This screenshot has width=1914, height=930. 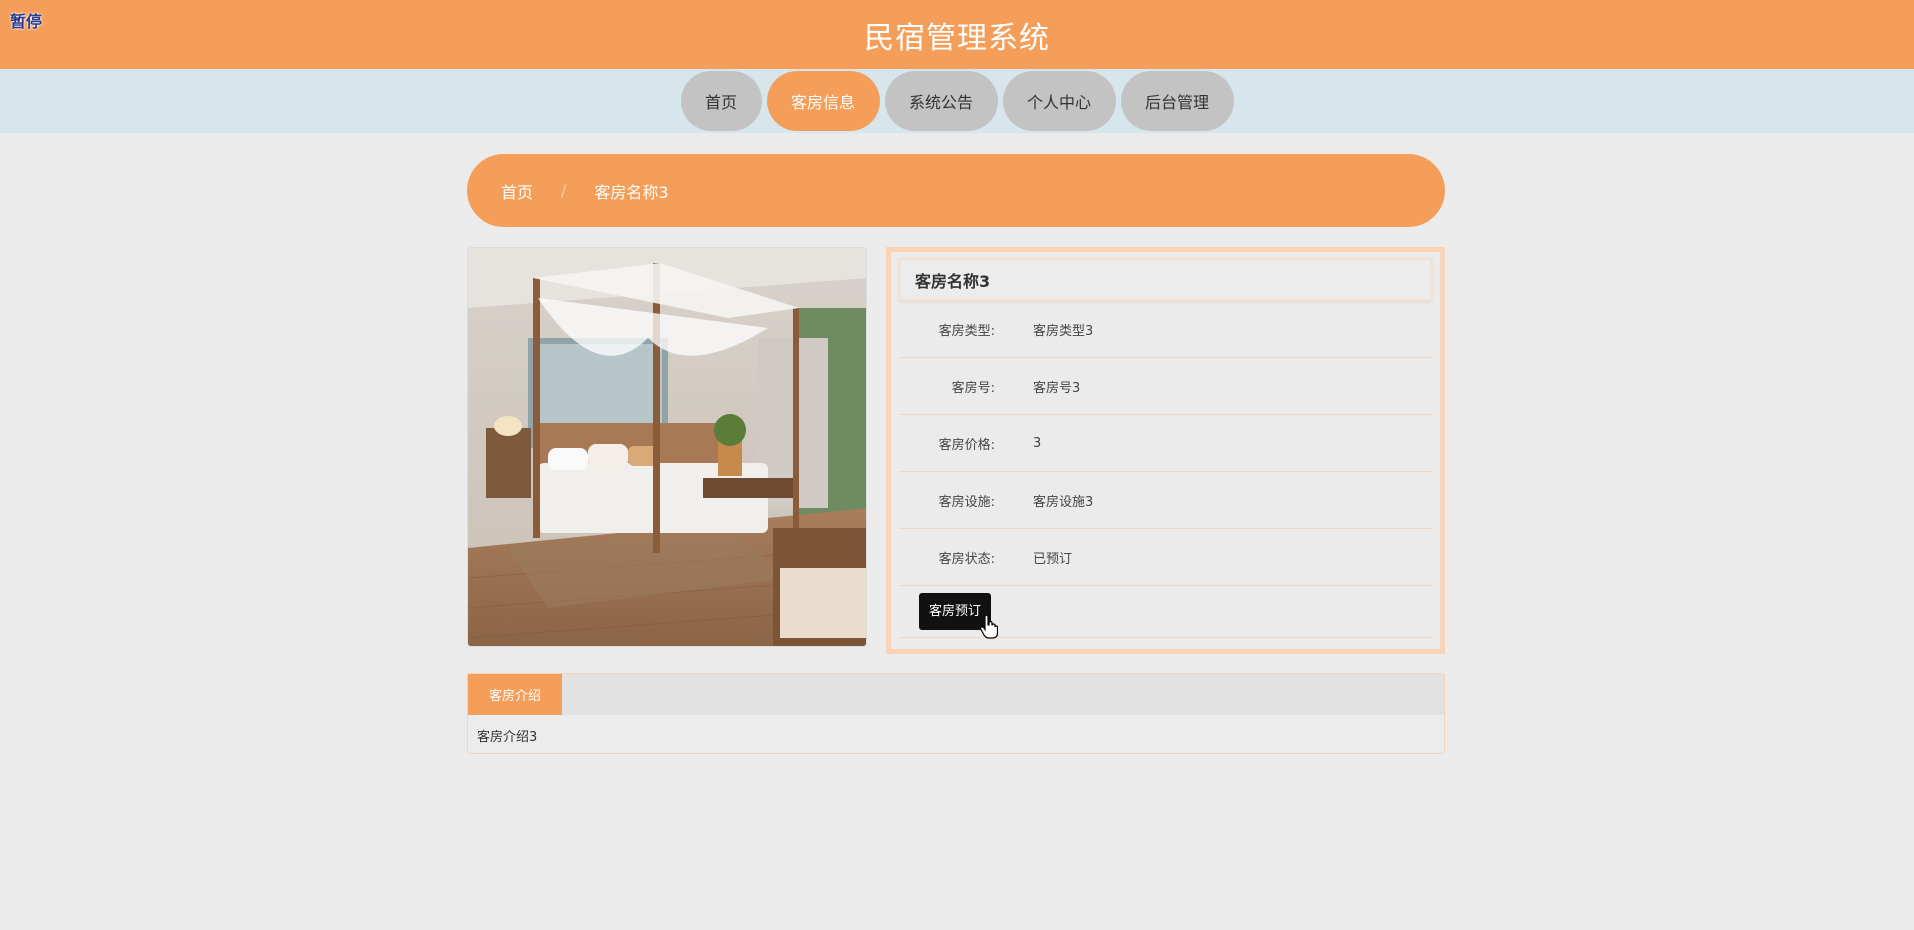 What do you see at coordinates (515, 694) in the screenshot?
I see `tab-room-intro: 客房介绍` at bounding box center [515, 694].